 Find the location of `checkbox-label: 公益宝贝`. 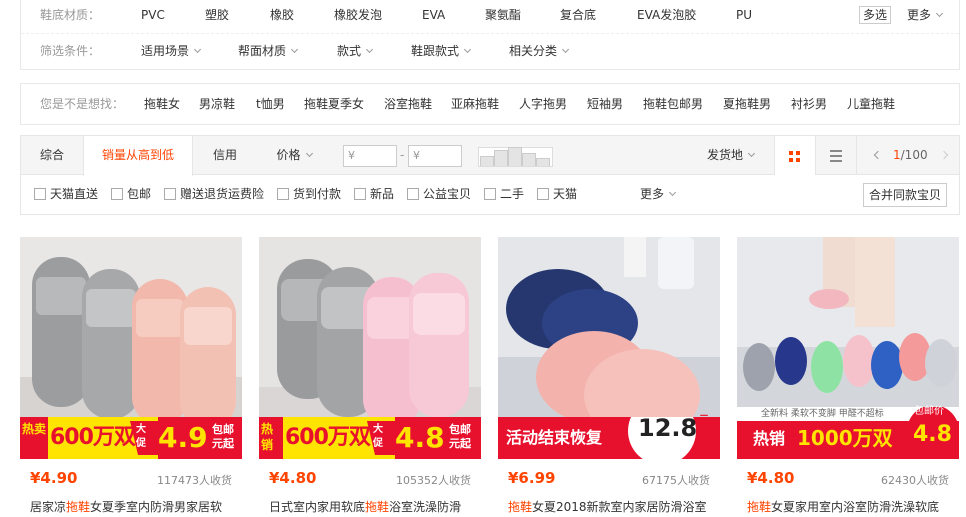

checkbox-label: 公益宝贝 is located at coordinates (447, 194).